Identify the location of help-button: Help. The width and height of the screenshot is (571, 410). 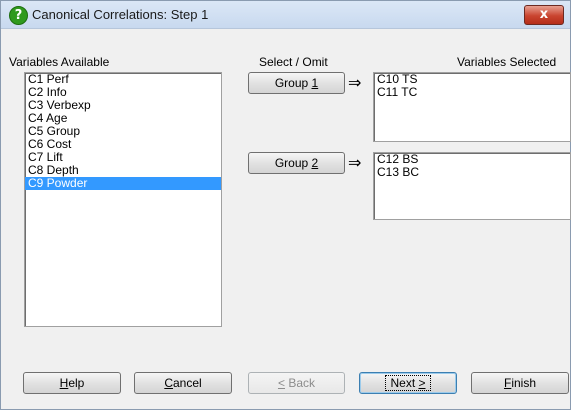
(72, 383).